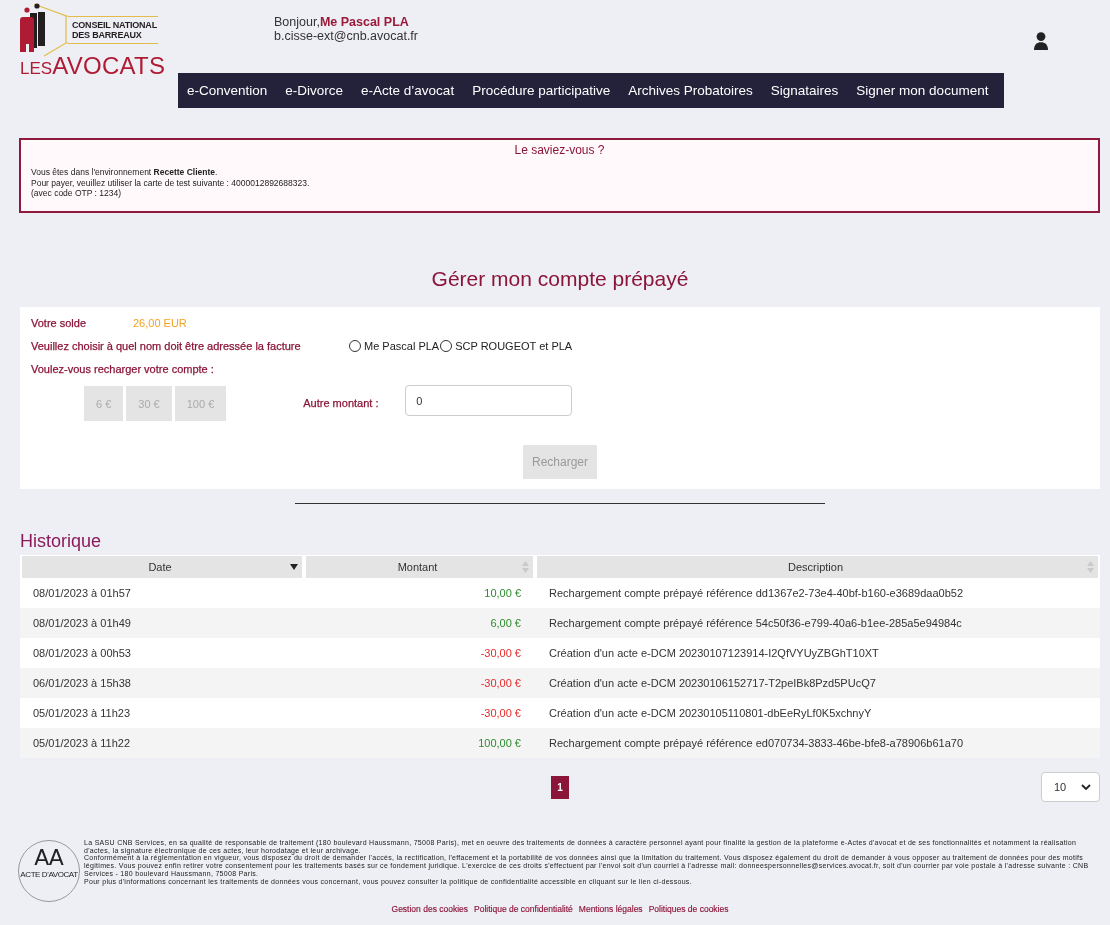 This screenshot has height=925, width=1110. What do you see at coordinates (162, 623) in the screenshot?
I see `table-cell: 08/01/2023 à 01h49` at bounding box center [162, 623].